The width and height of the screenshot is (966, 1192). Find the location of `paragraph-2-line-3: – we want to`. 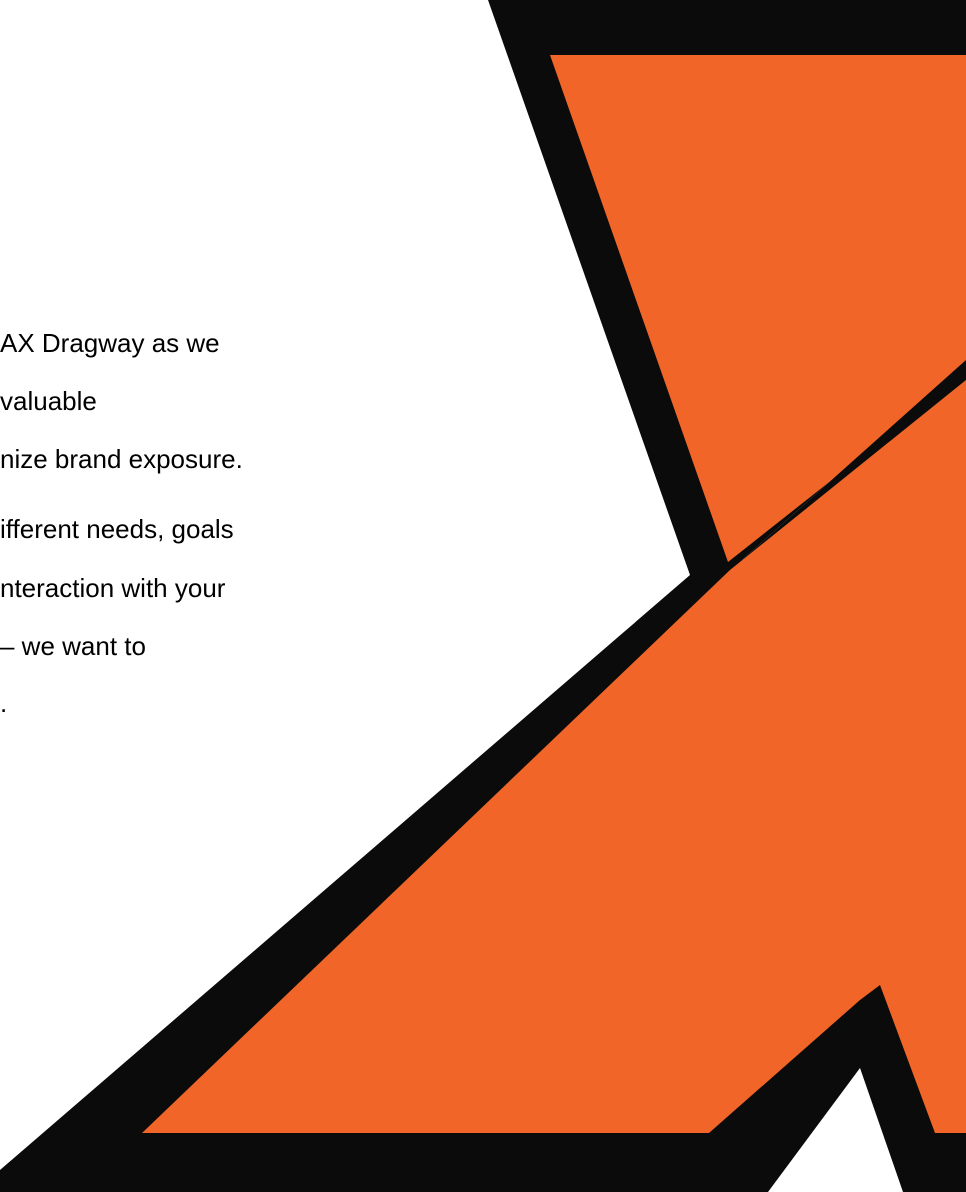

paragraph-2-line-3: – we want to is located at coordinates (73, 646).